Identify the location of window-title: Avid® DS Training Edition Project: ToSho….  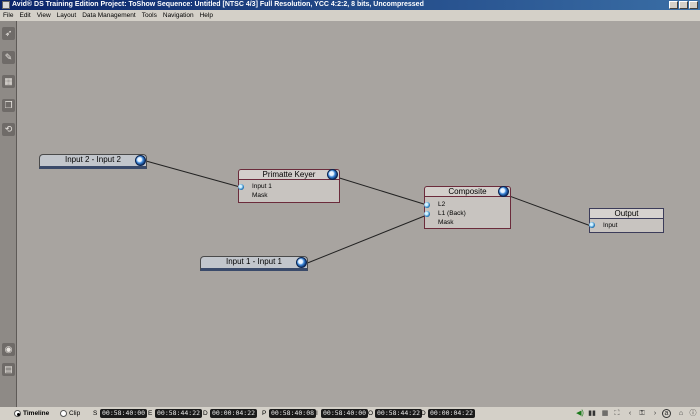
(218, 4).